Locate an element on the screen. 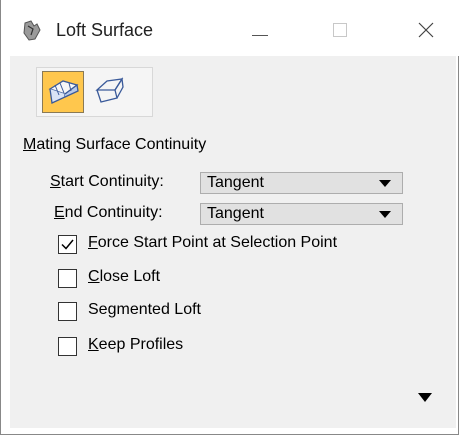 The width and height of the screenshot is (459, 435). keep-profiles-label: Keep Profiles is located at coordinates (136, 344).